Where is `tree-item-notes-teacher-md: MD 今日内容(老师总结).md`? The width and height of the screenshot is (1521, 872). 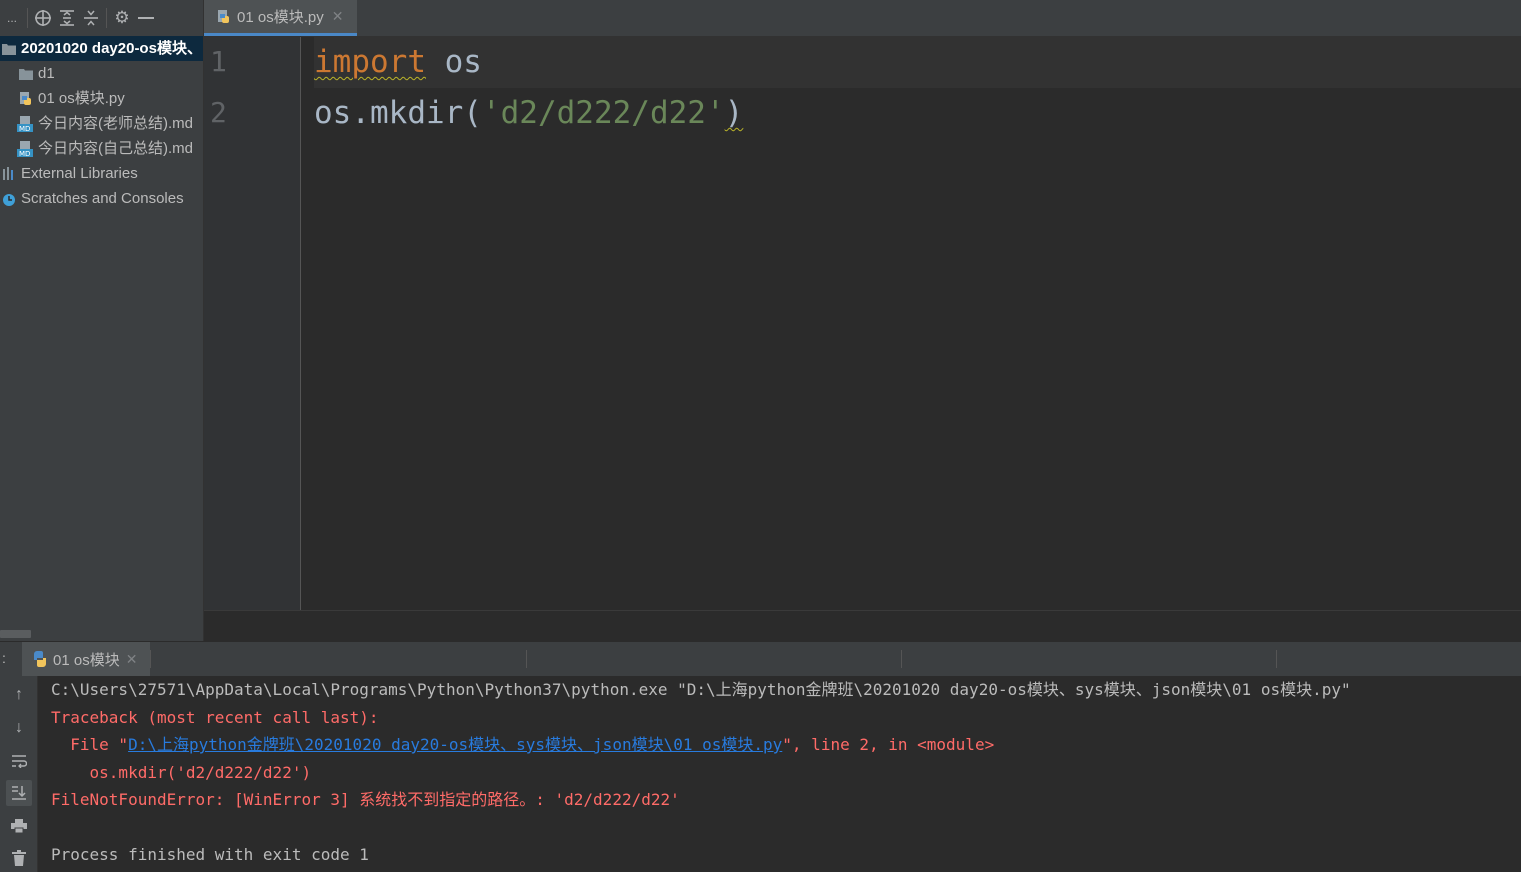 tree-item-notes-teacher-md: MD 今日内容(老师总结).md is located at coordinates (101, 123).